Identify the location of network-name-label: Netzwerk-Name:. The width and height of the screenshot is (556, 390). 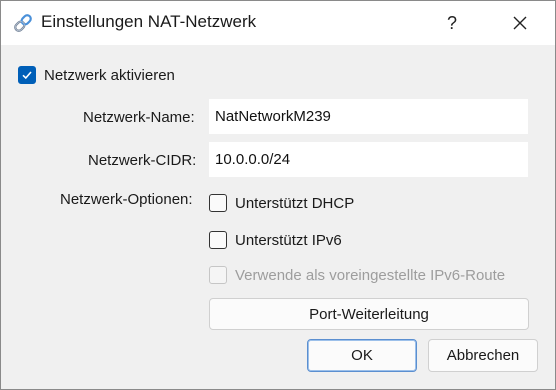
(139, 117).